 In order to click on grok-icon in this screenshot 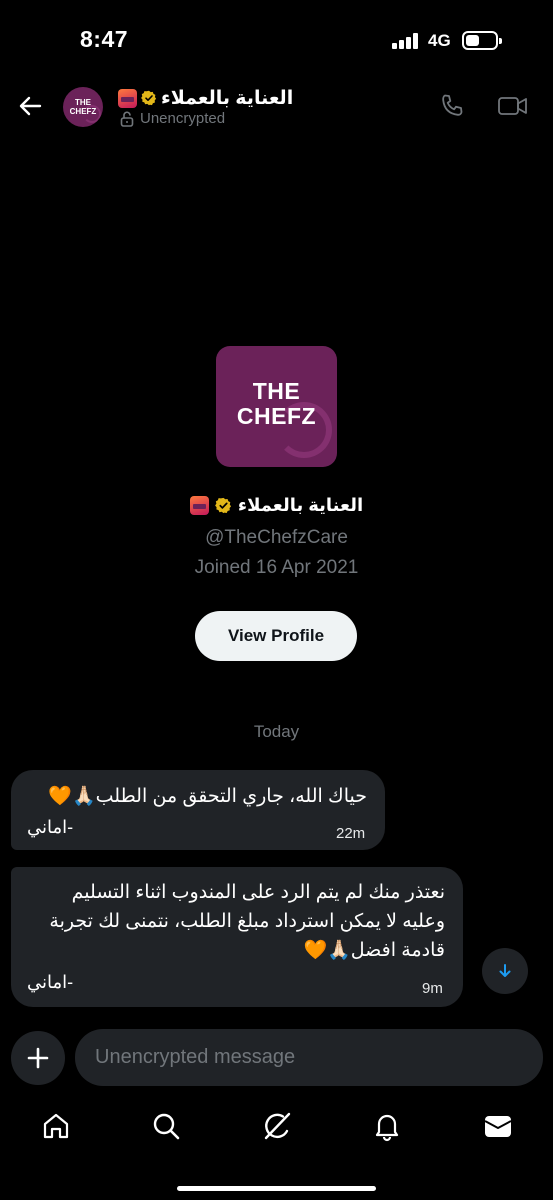, I will do `click(277, 1126)`.